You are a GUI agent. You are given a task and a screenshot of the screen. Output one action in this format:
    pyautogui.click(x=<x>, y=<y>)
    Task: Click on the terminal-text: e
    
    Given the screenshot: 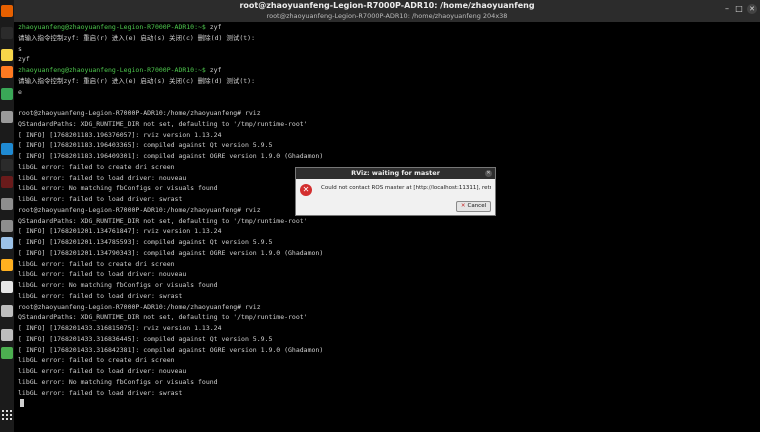 What is the action you would take?
    pyautogui.click(x=20, y=91)
    